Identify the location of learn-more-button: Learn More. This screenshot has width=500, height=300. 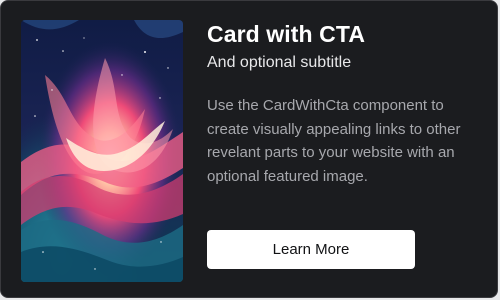
(311, 249).